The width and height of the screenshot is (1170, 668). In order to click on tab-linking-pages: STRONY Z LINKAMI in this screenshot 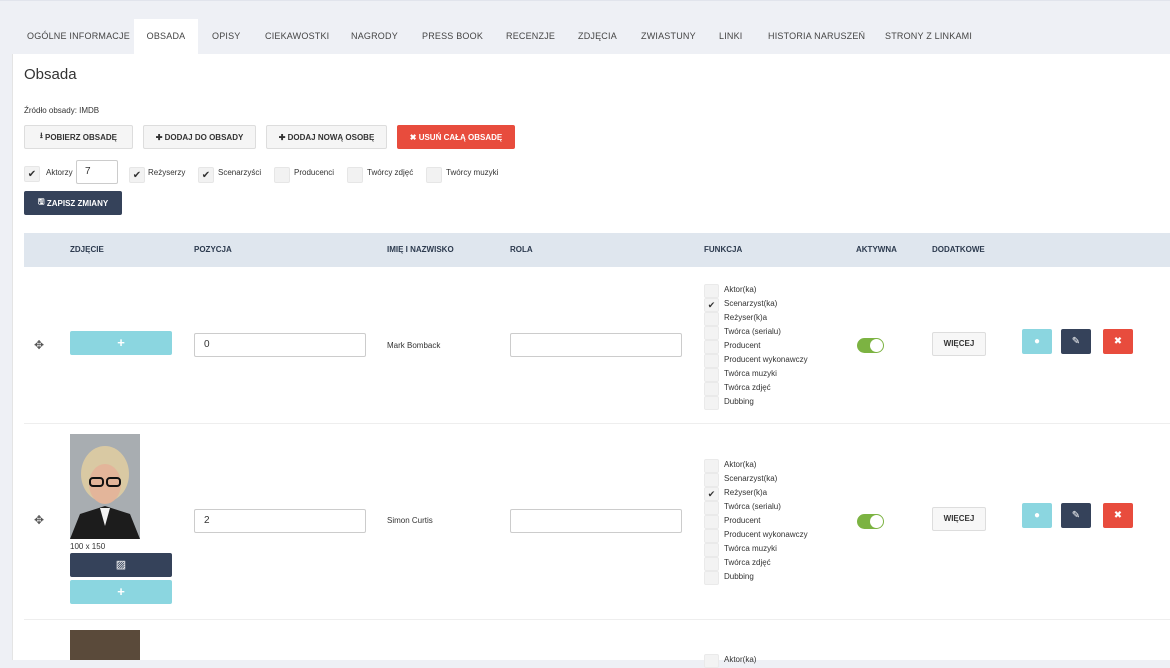, I will do `click(928, 39)`.